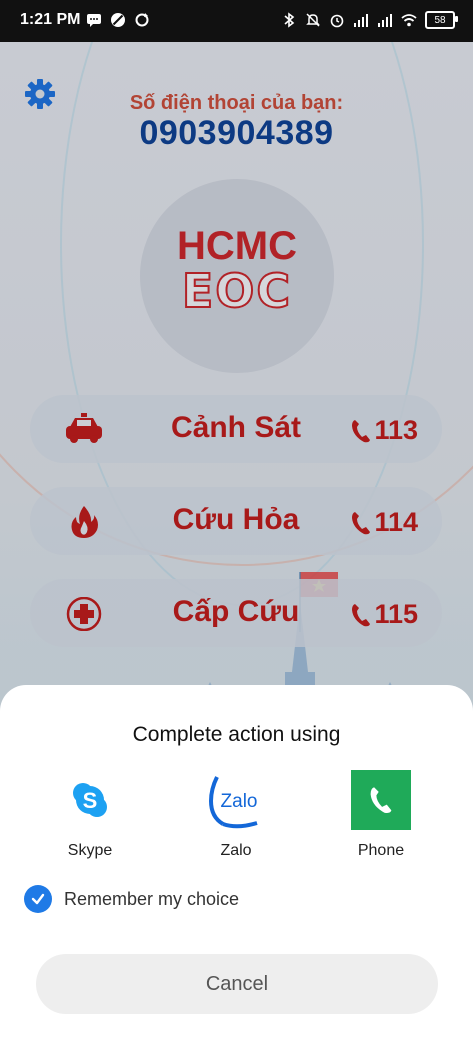 Image resolution: width=473 pixels, height=1050 pixels. I want to click on app-option-zalo: Zalo Zalo, so click(236, 815).